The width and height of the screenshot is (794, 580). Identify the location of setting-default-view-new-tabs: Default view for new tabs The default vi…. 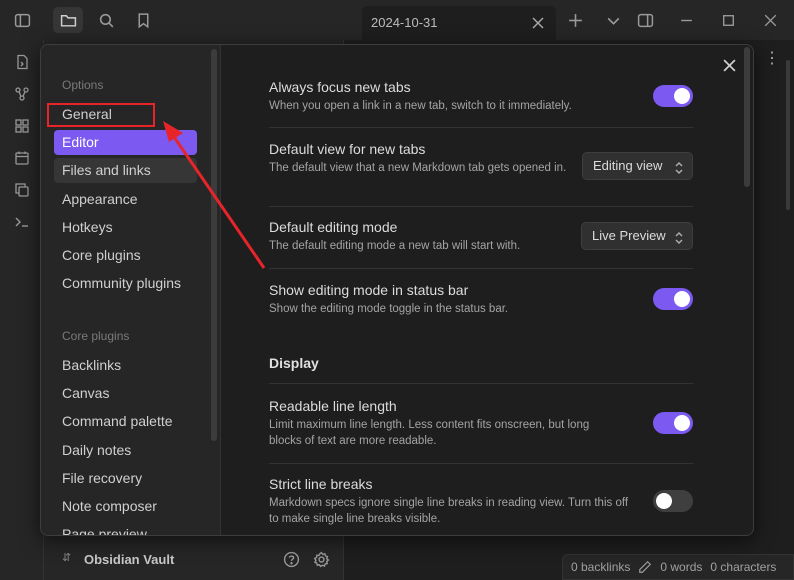
(419, 158).